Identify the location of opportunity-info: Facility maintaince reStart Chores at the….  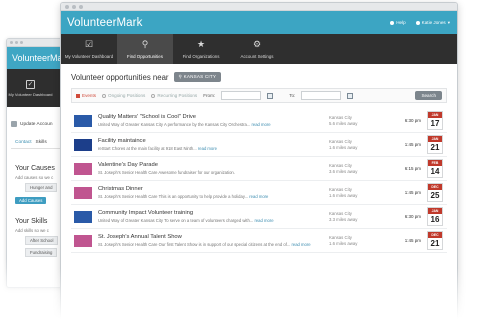
(213, 144).